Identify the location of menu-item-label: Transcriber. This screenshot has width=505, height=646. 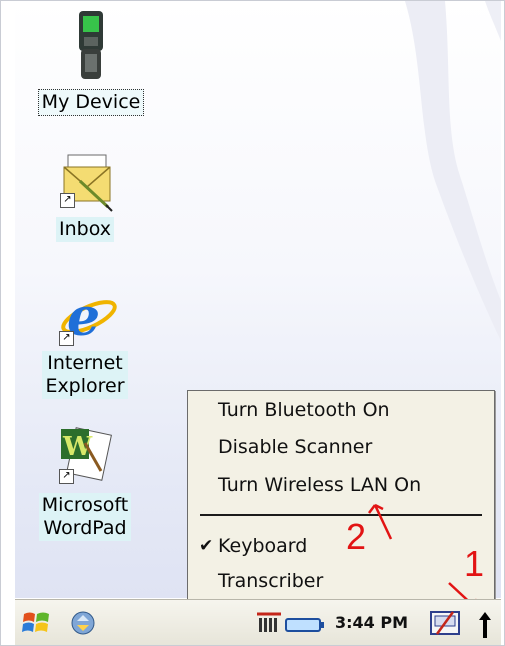
(271, 581).